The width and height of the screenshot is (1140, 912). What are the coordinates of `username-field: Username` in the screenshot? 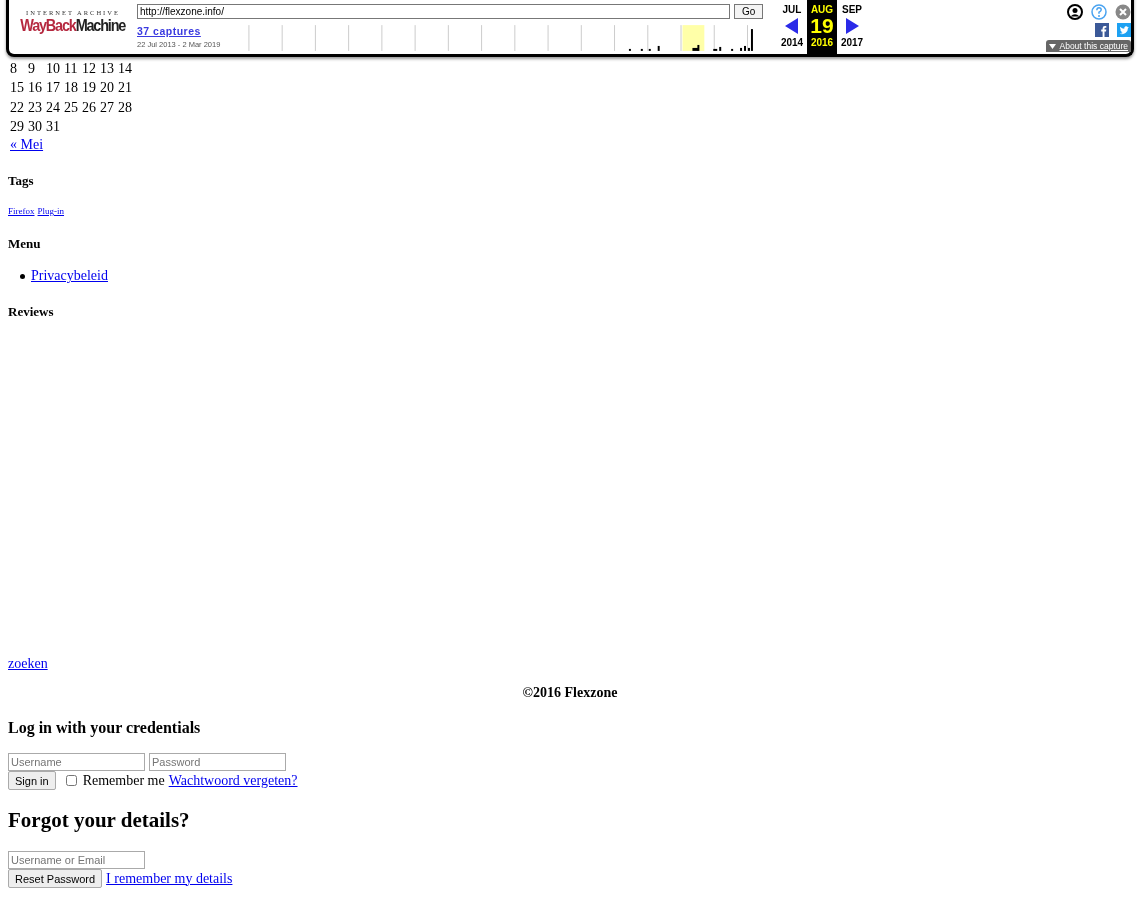 It's located at (76, 762).